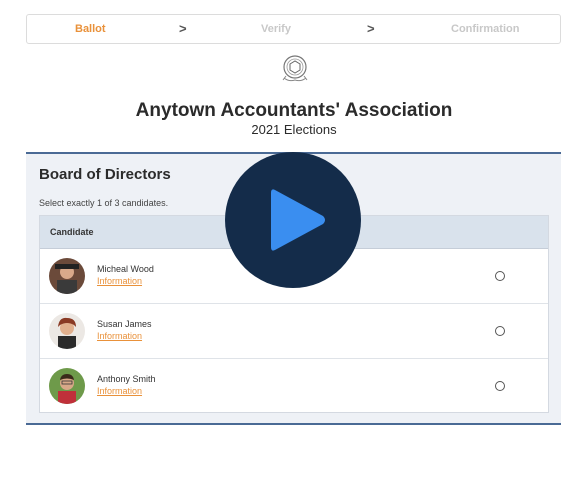  I want to click on column-header-candidate: Candidate, so click(72, 232).